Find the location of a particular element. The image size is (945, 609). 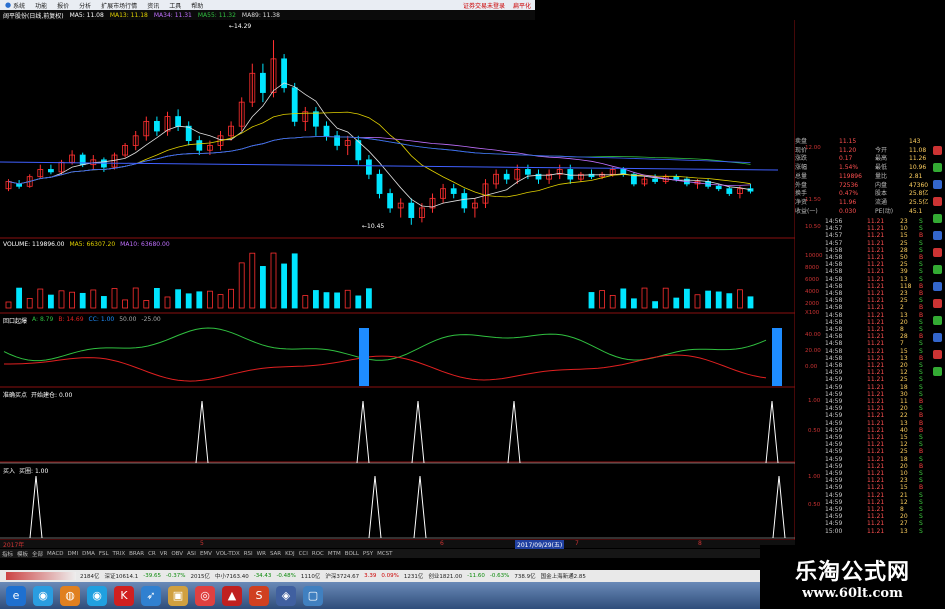

indicator-tab: DMA is located at coordinates (88, 554).